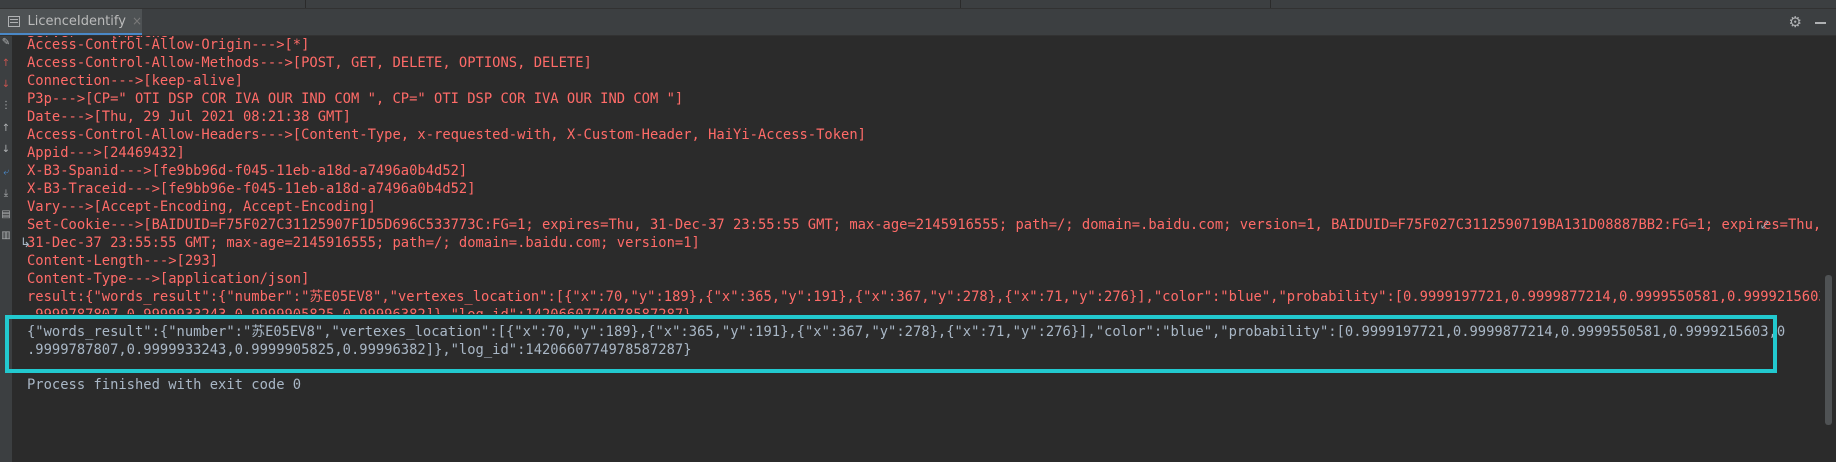 The width and height of the screenshot is (1836, 462). I want to click on soft-wrap-marker-icon: ⤦, so click(1765, 225).